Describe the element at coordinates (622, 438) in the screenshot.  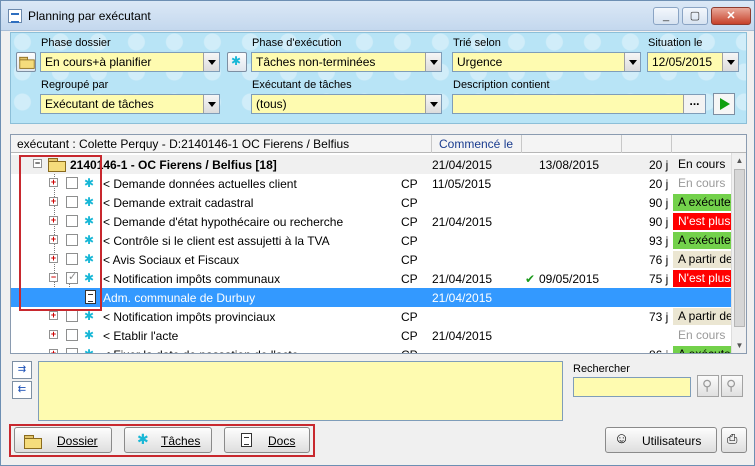
I see `users-icon: ☺` at that location.